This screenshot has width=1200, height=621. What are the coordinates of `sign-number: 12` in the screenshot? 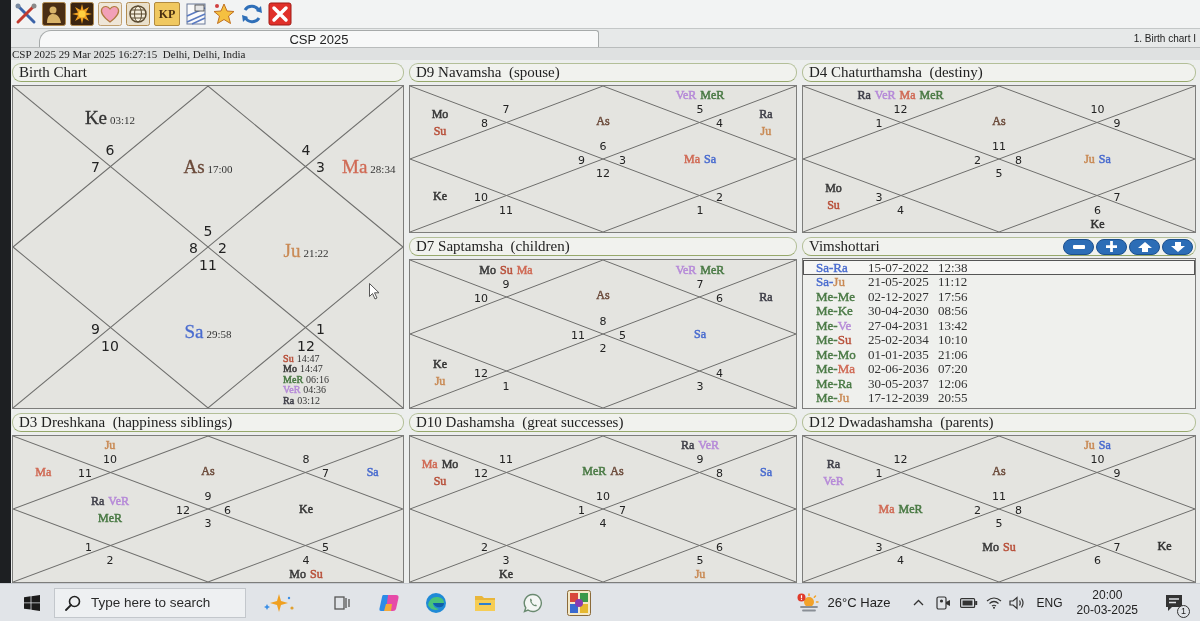 It's located at (900, 109).